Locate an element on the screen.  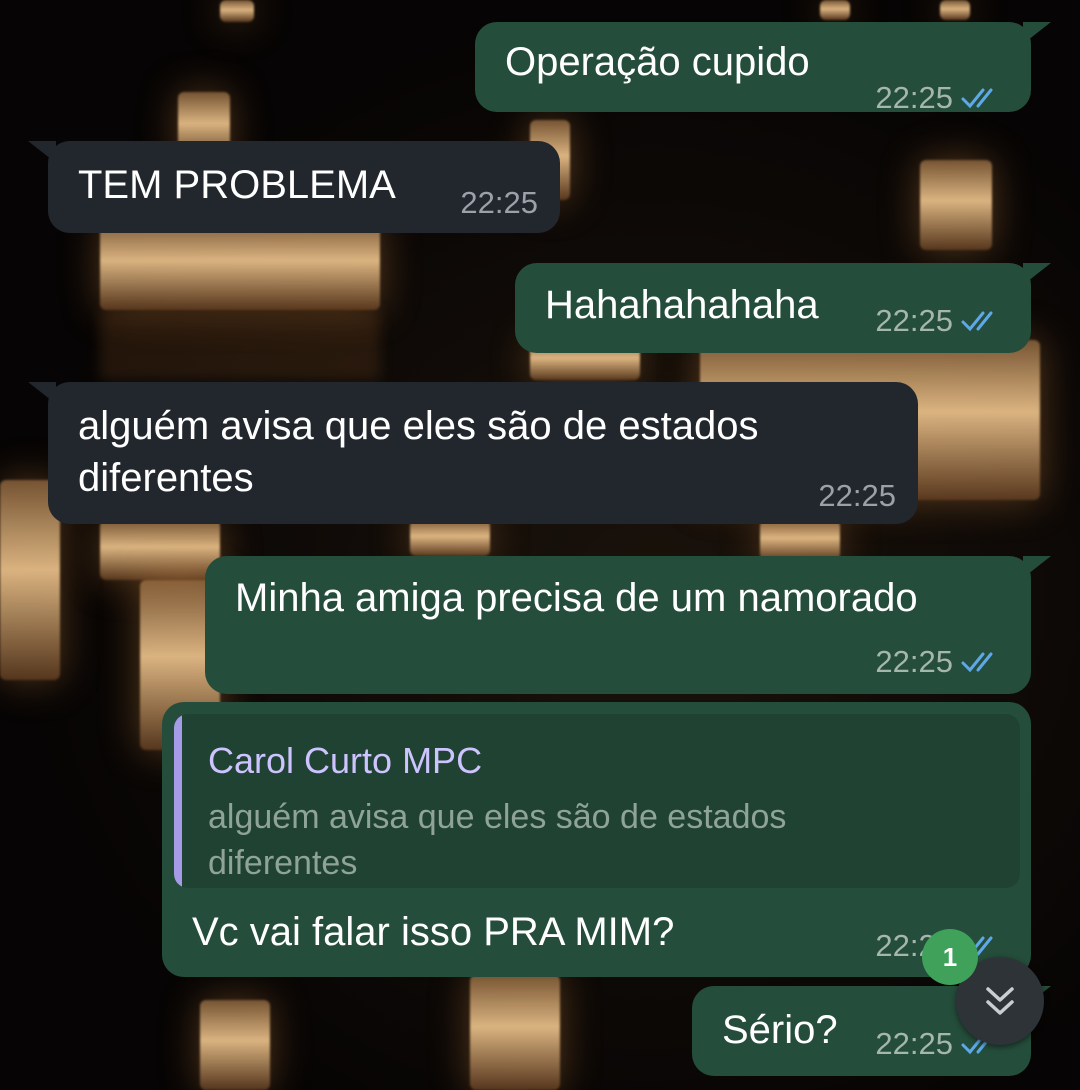
message-outgoing: Minha amiga precisa de um namorado 22:25 is located at coordinates (628, 625).